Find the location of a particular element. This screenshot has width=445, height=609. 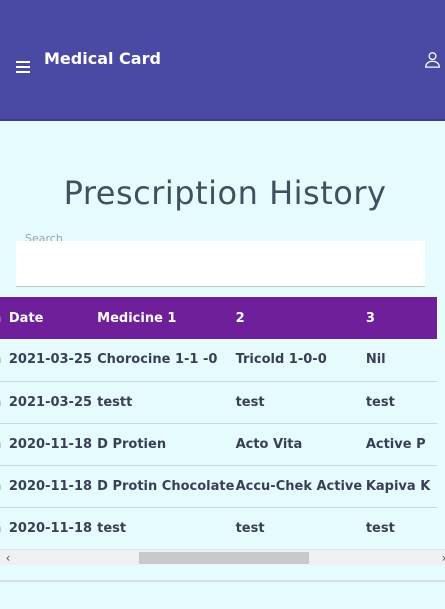

table-cell-medicine: Accu-Chek Active is located at coordinates (299, 486).